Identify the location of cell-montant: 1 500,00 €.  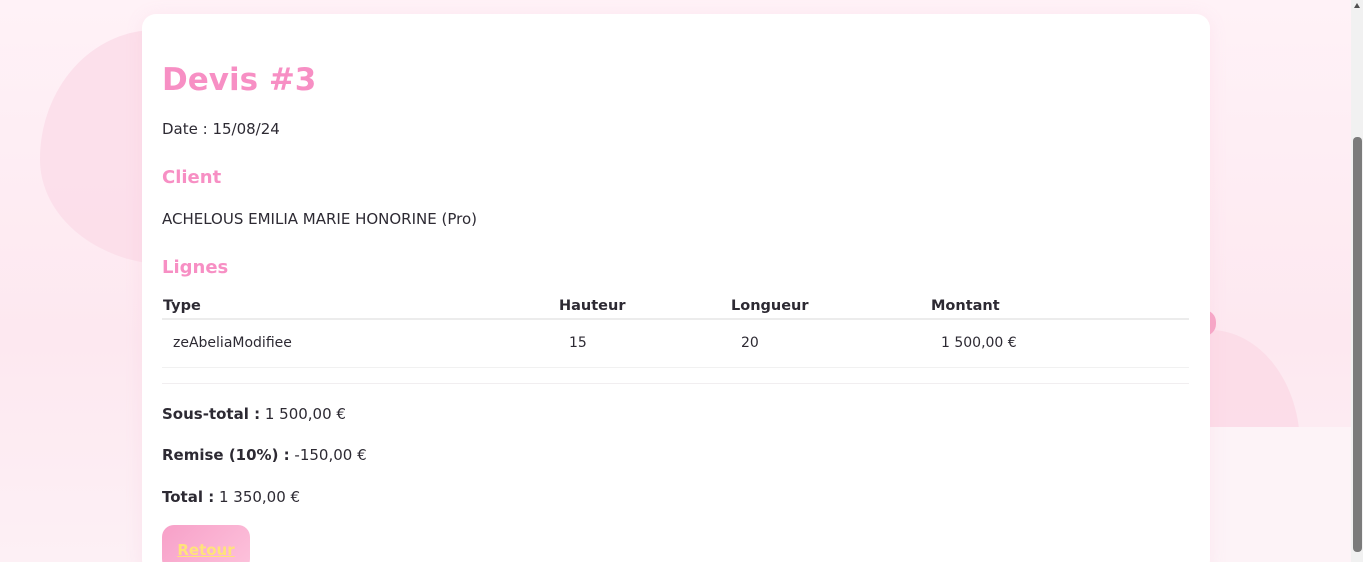
(1059, 343).